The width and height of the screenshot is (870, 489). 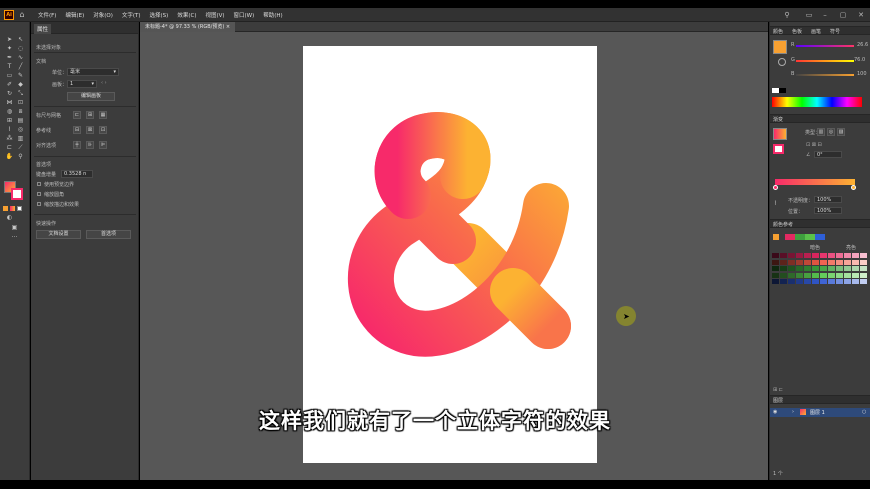 What do you see at coordinates (47, 15) in the screenshot?
I see `menu-file: 文件(F)` at bounding box center [47, 15].